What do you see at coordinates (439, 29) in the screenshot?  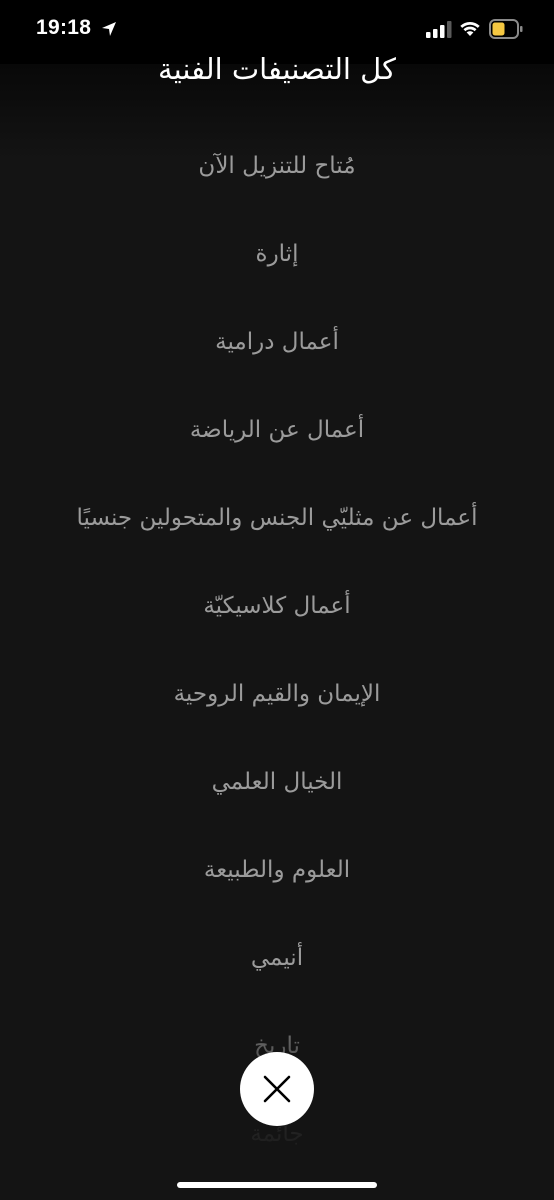 I see `cellular-signal-icon` at bounding box center [439, 29].